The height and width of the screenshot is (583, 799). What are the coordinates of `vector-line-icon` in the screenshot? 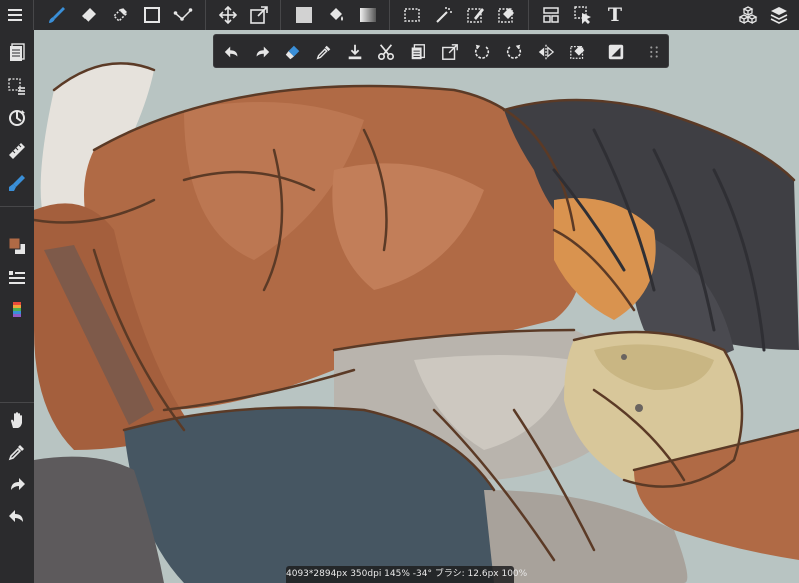 It's located at (183, 15).